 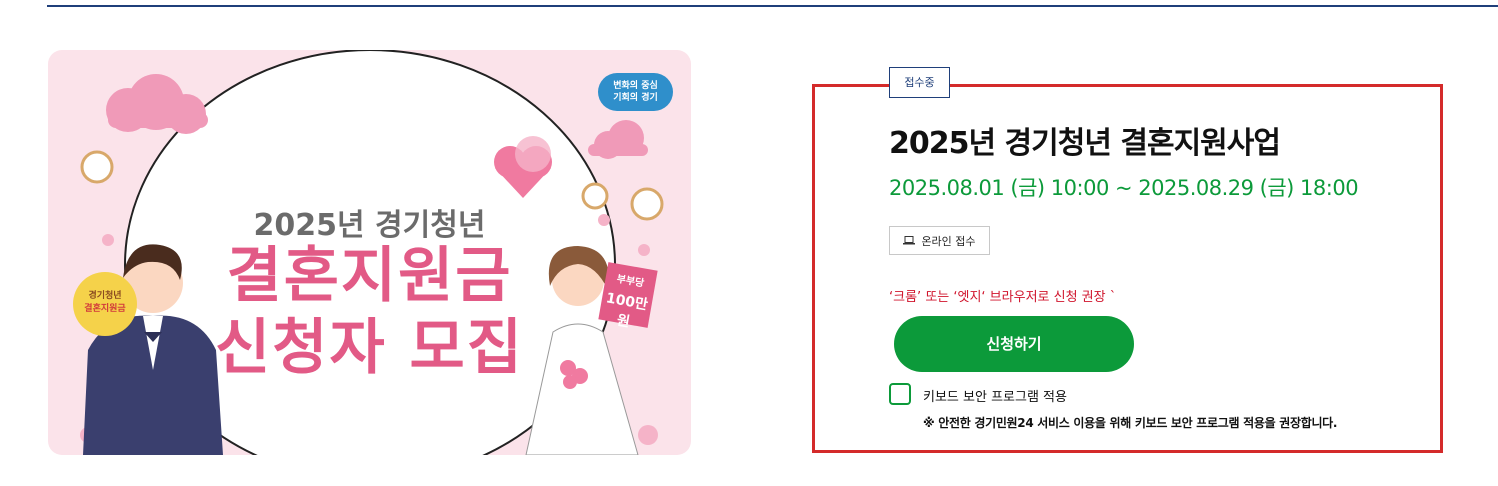 I want to click on slogan-line2: 기회의 경기, so click(x=635, y=98).